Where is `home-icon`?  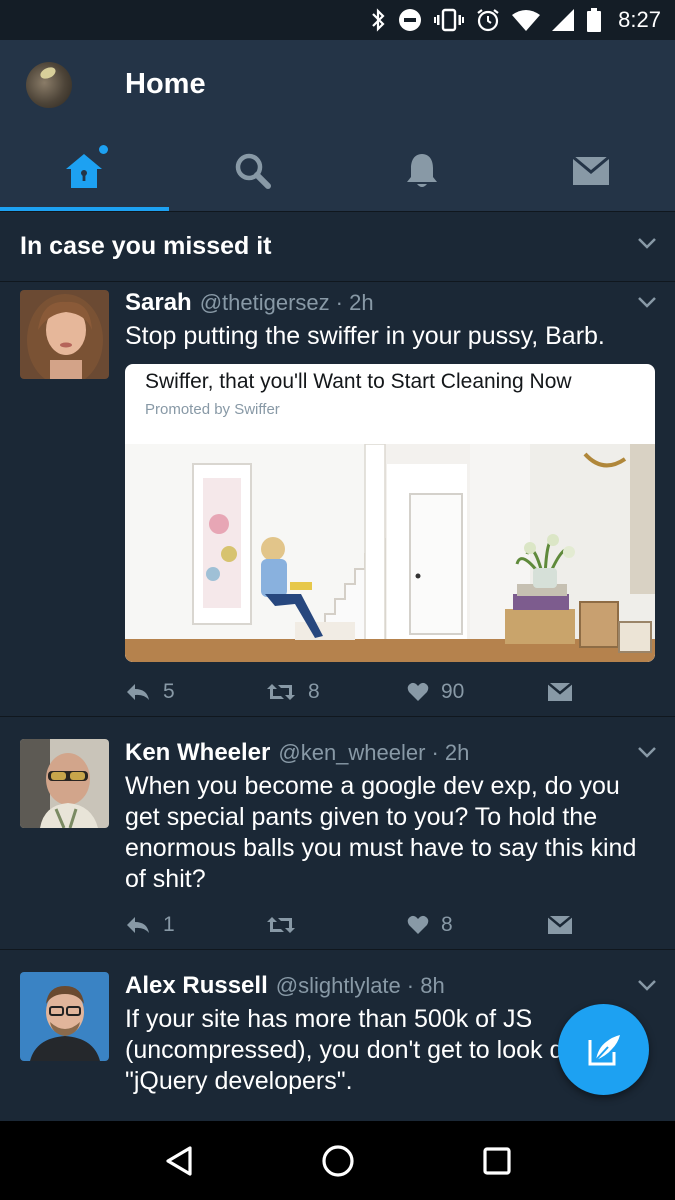 home-icon is located at coordinates (84, 170).